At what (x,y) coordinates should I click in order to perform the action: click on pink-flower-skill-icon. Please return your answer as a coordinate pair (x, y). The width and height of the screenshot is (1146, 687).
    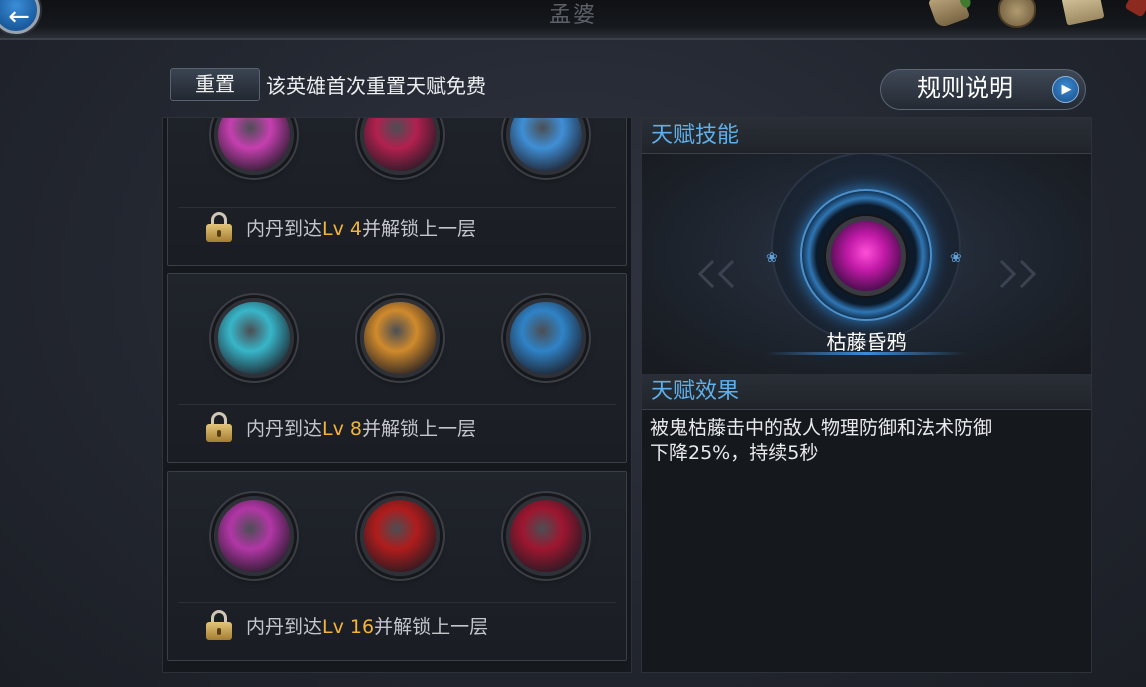
    Looking at the image, I should click on (254, 146).